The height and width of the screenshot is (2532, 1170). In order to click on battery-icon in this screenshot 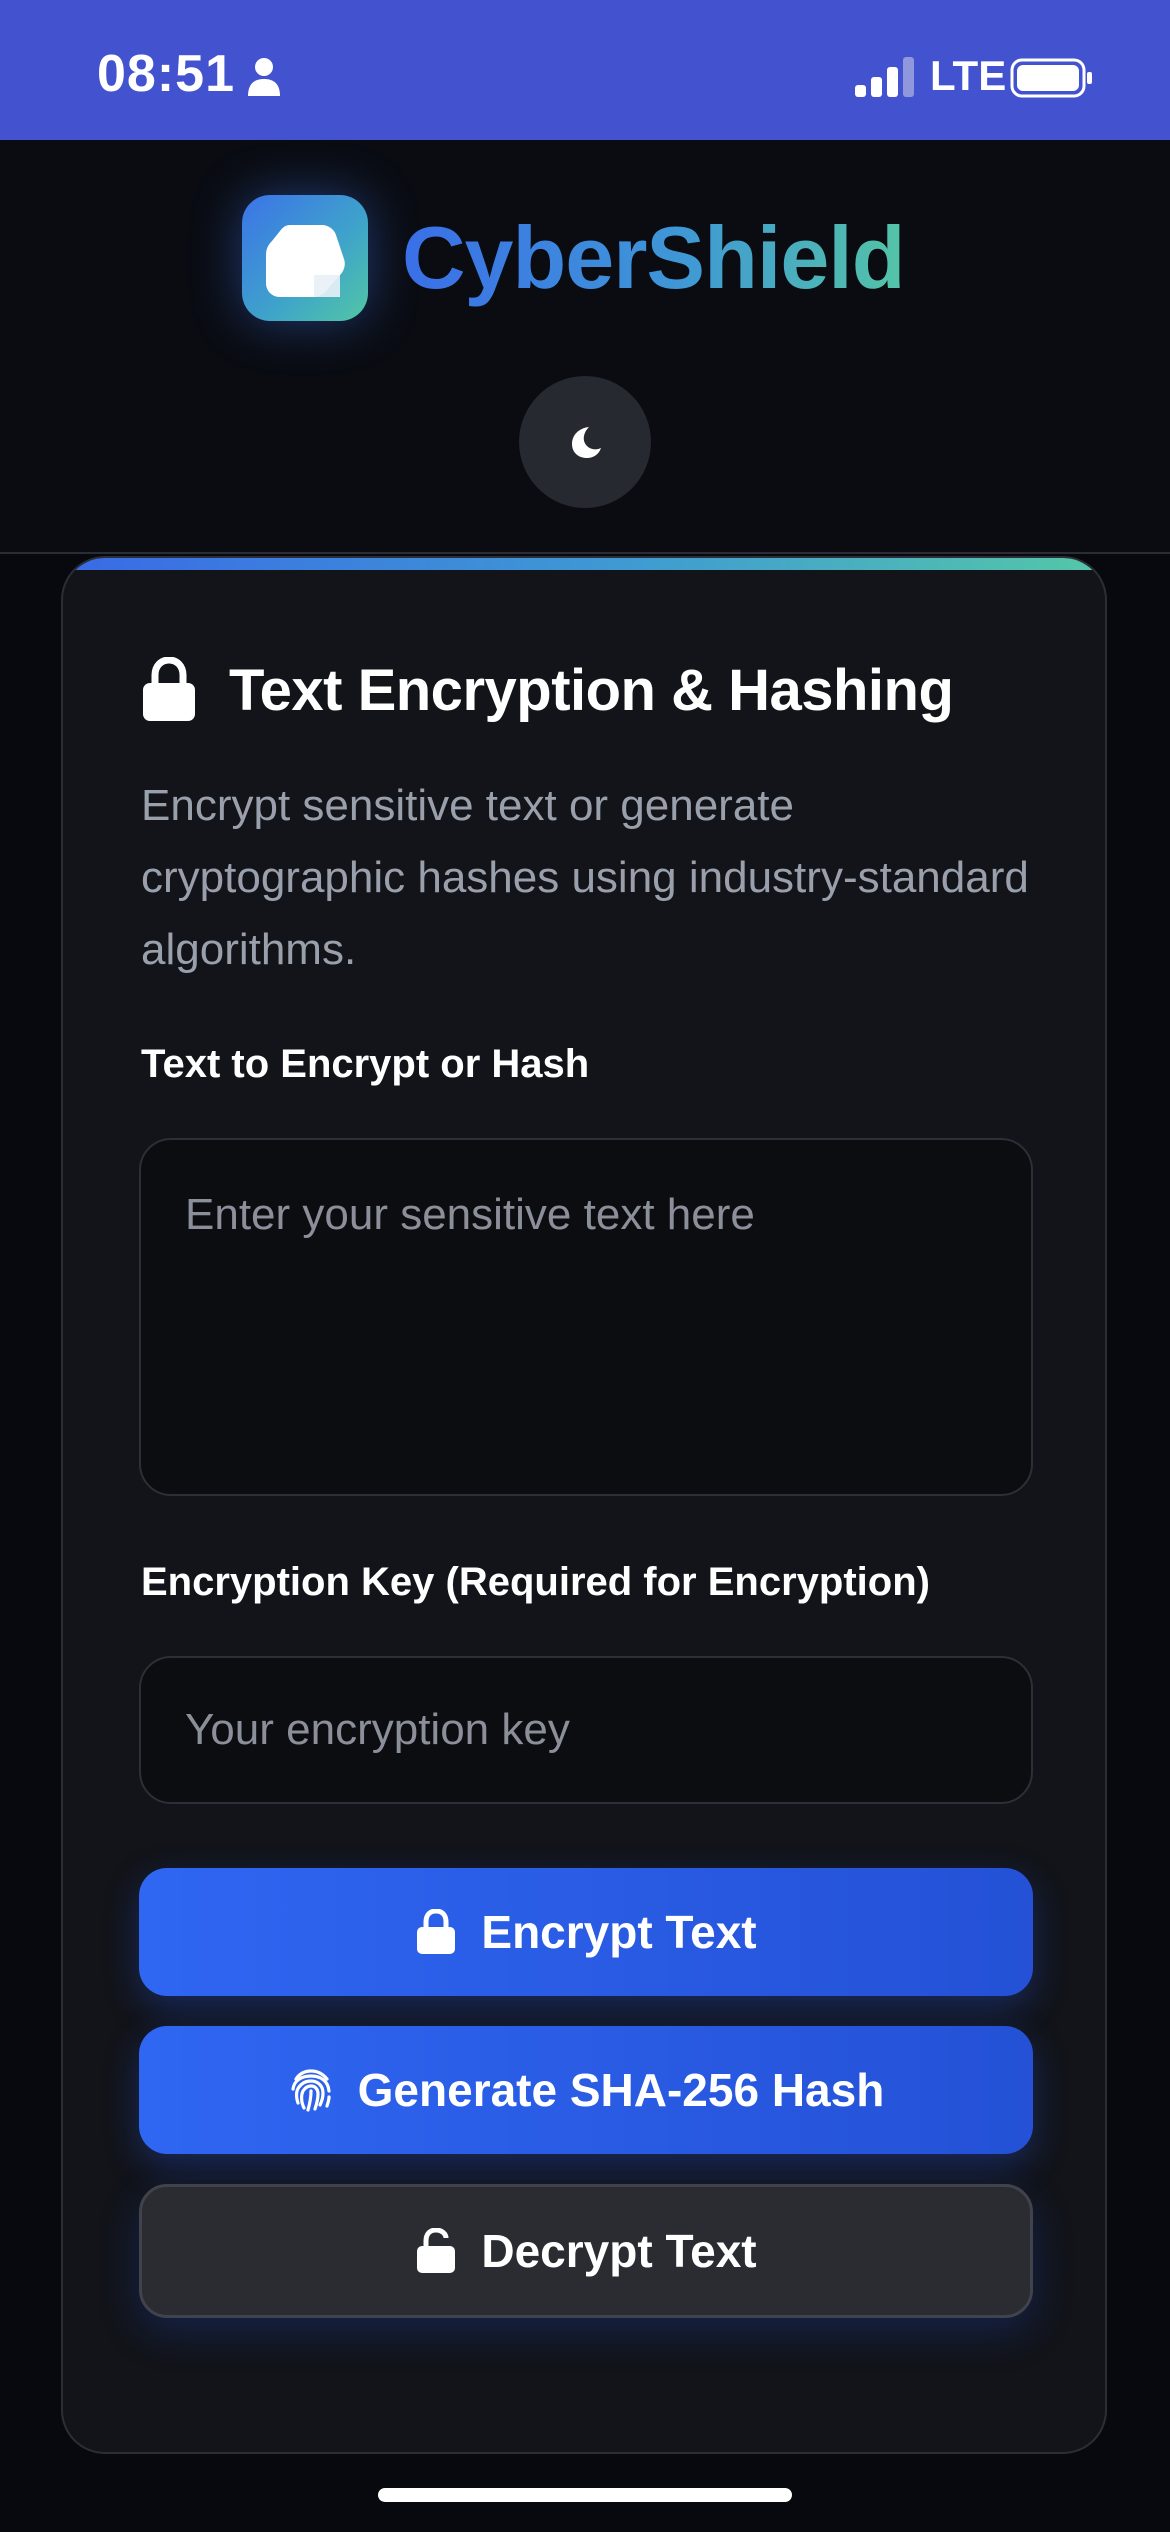, I will do `click(1051, 78)`.